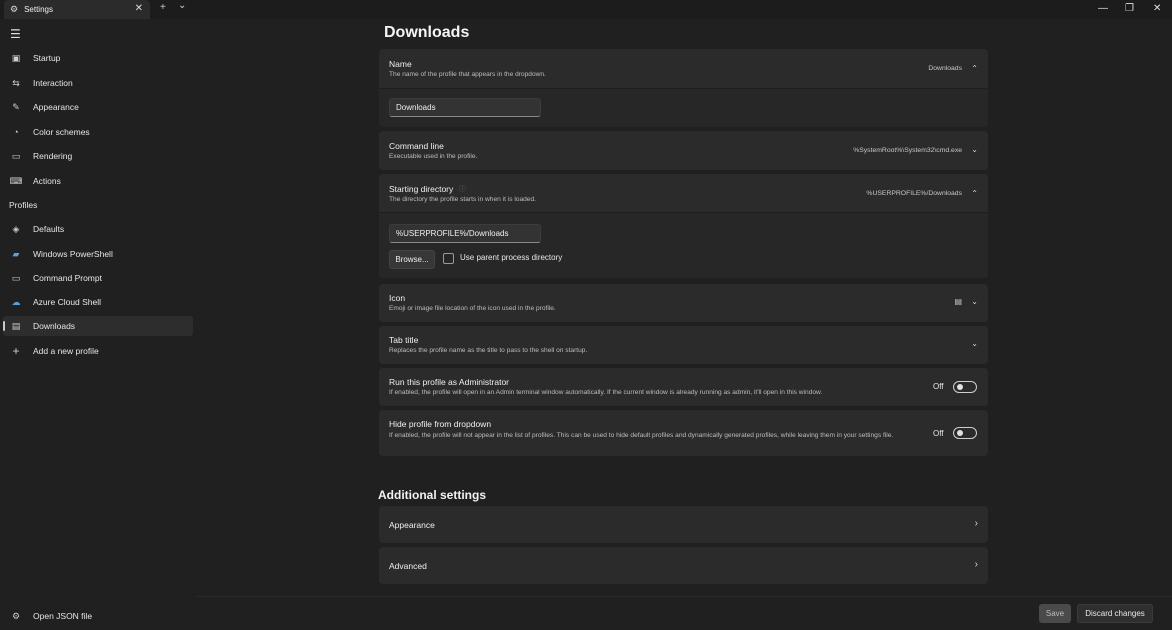 The height and width of the screenshot is (630, 1172). What do you see at coordinates (404, 340) in the screenshot?
I see `tab-title-label: Tab title` at bounding box center [404, 340].